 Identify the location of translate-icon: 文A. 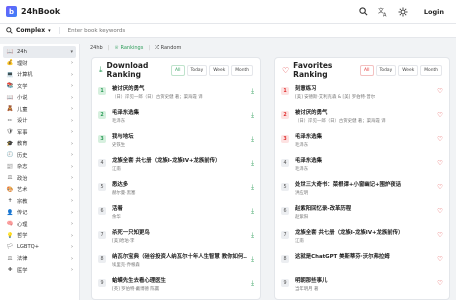
(383, 11).